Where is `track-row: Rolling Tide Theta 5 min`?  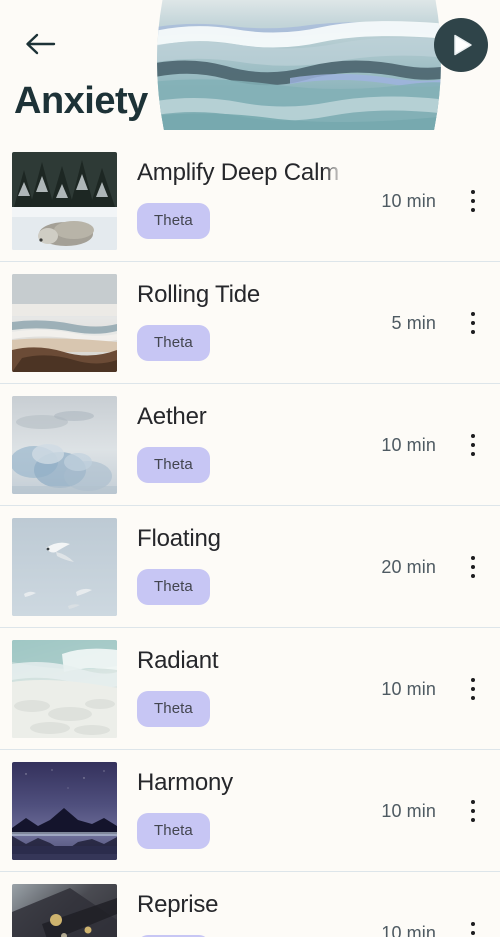 track-row: Rolling Tide Theta 5 min is located at coordinates (250, 323).